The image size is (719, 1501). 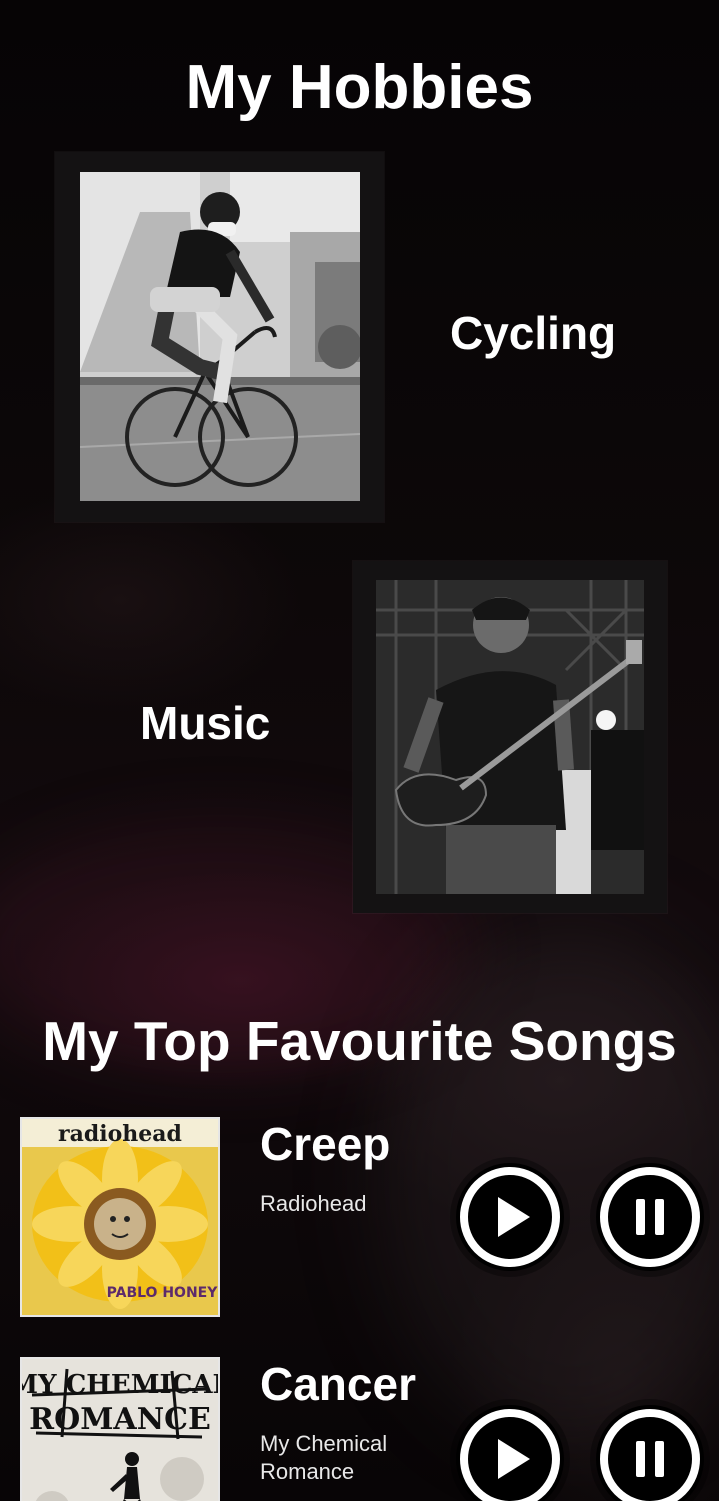 I want to click on song-artist: My Chemical Romance, so click(x=324, y=1457).